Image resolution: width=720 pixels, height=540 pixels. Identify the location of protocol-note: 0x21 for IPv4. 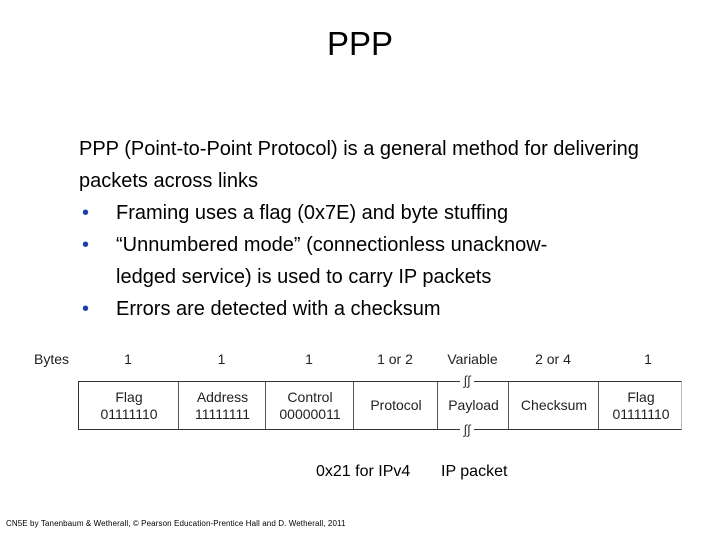
(363, 471).